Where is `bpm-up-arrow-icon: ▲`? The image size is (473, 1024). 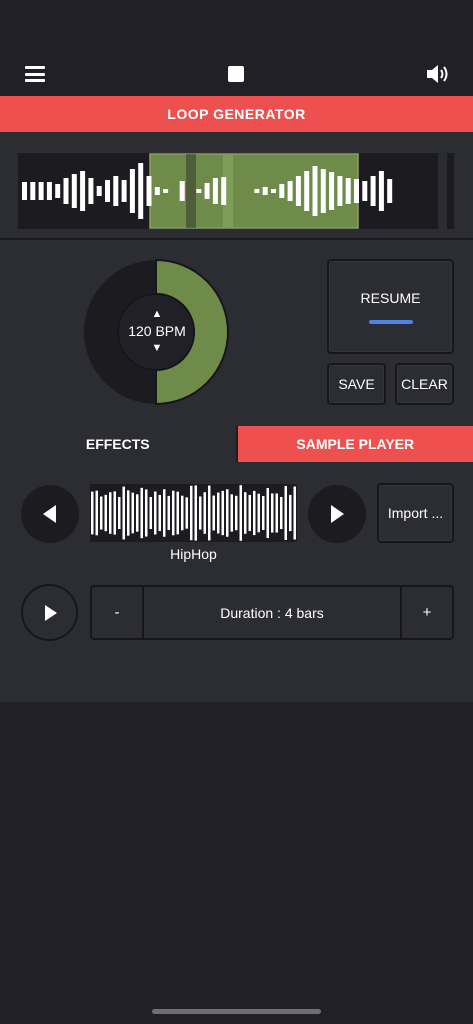 bpm-up-arrow-icon: ▲ is located at coordinates (157, 314).